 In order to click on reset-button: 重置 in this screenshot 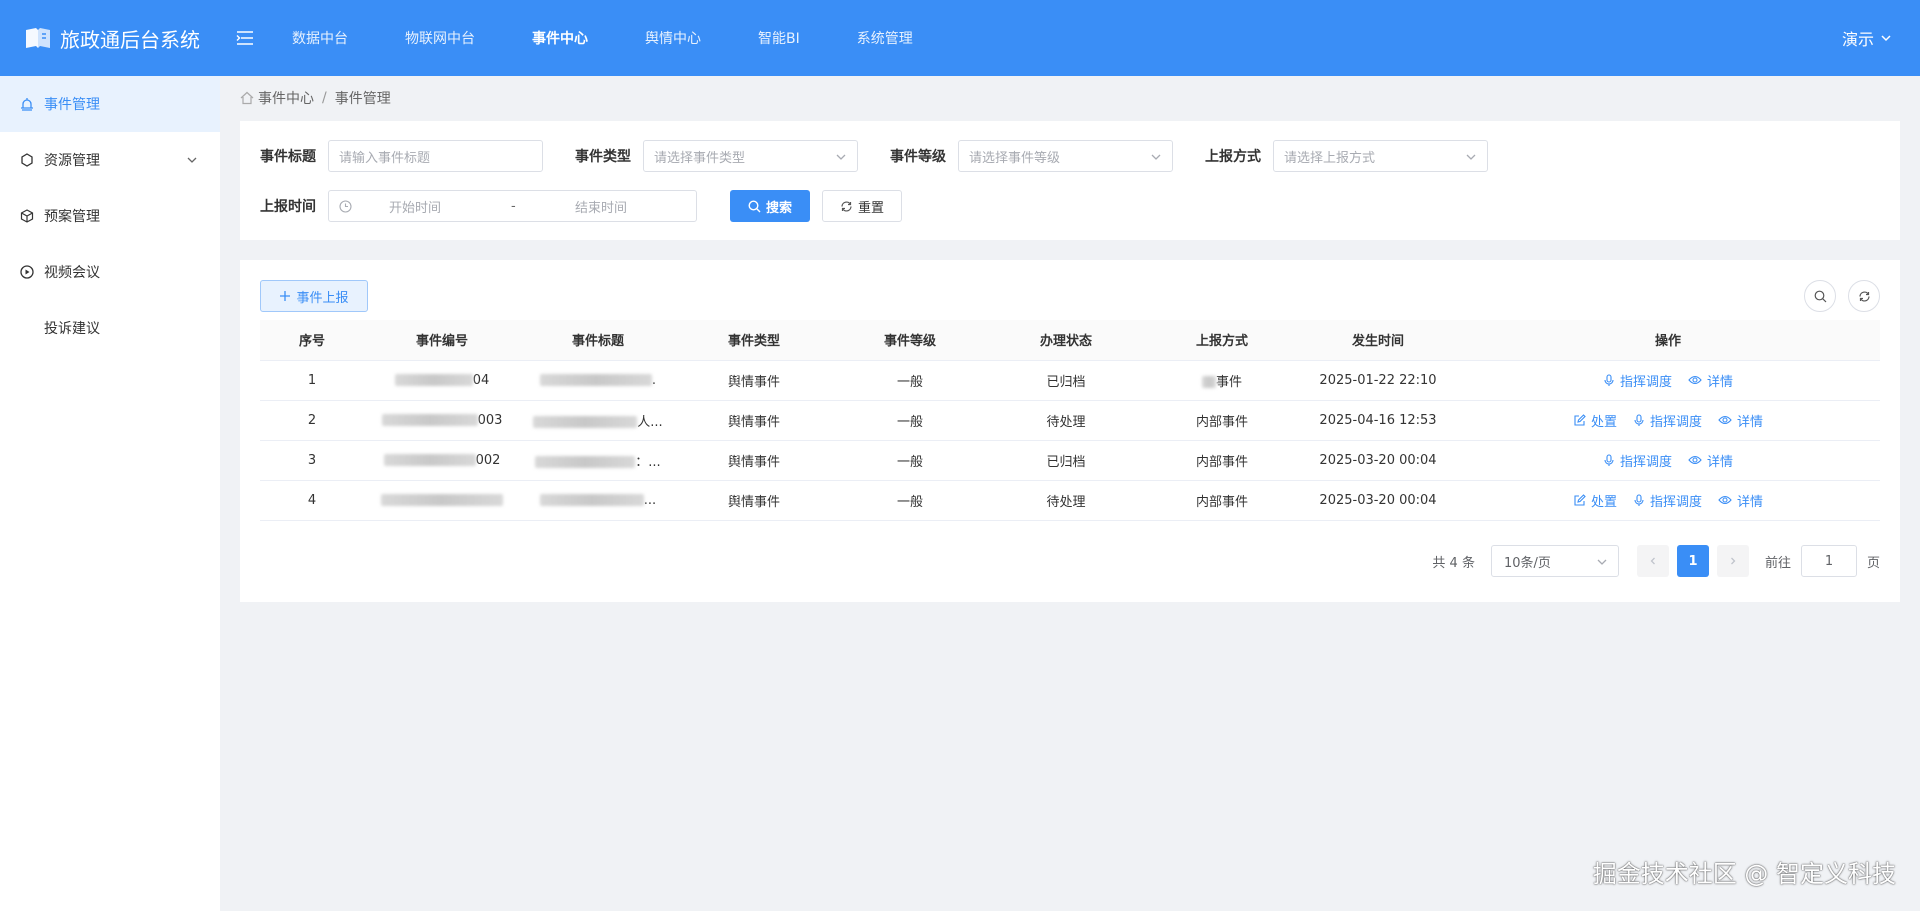, I will do `click(862, 206)`.